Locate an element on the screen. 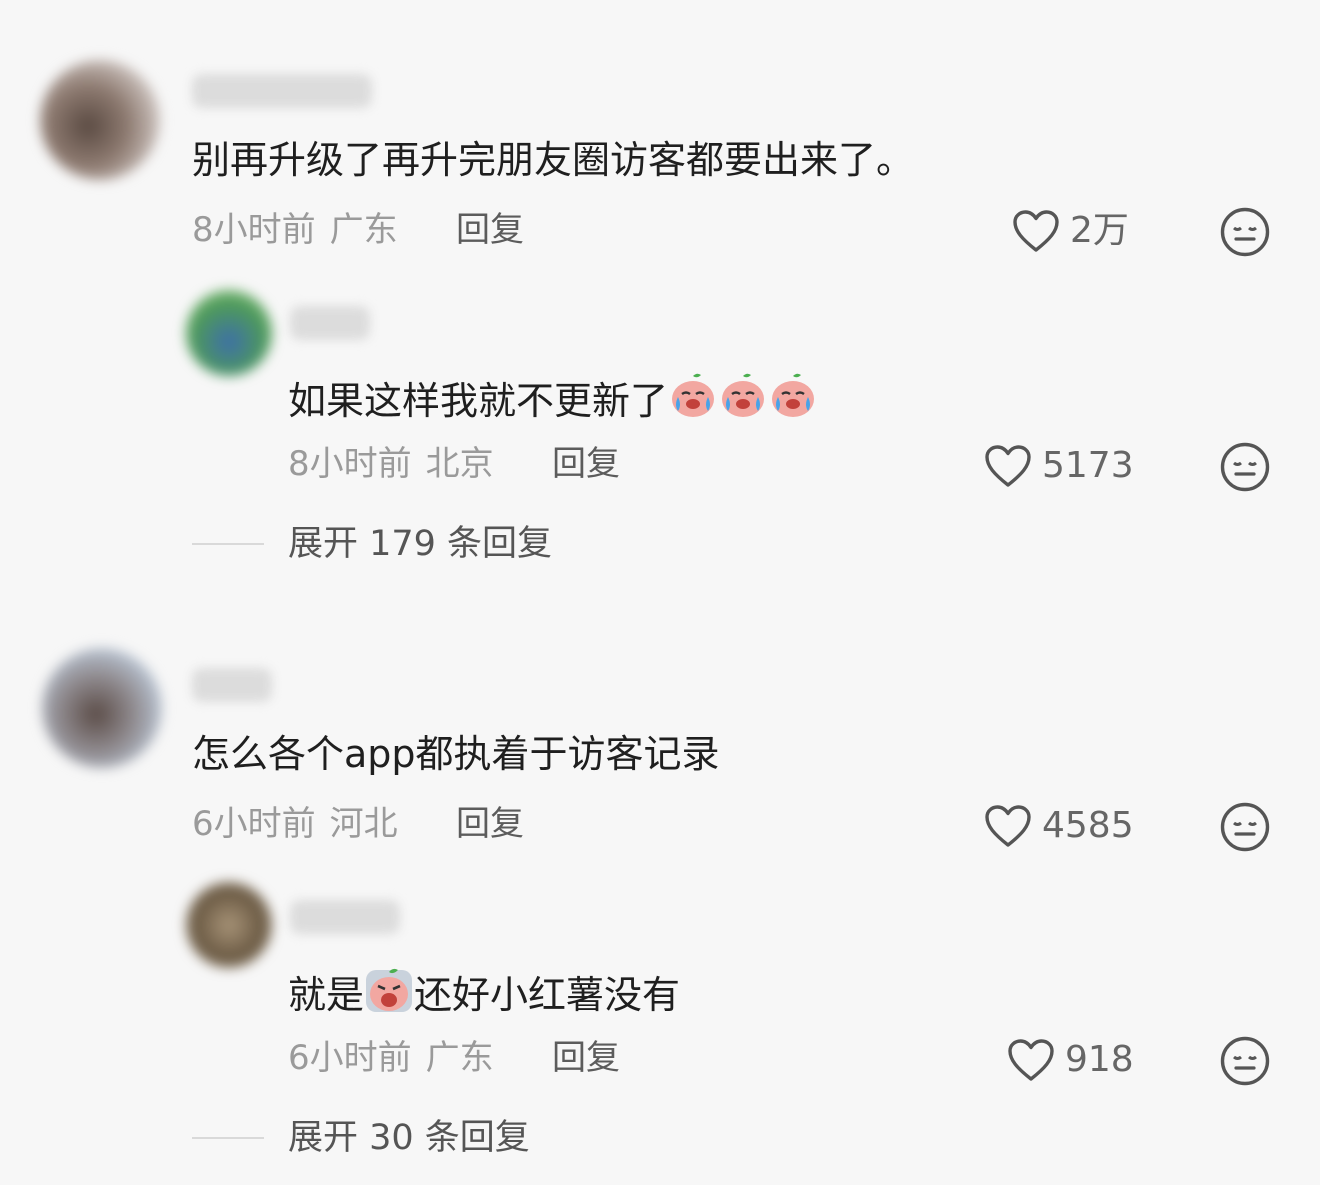 The width and height of the screenshot is (1320, 1185). reply-text-before: 就是 is located at coordinates (326, 995).